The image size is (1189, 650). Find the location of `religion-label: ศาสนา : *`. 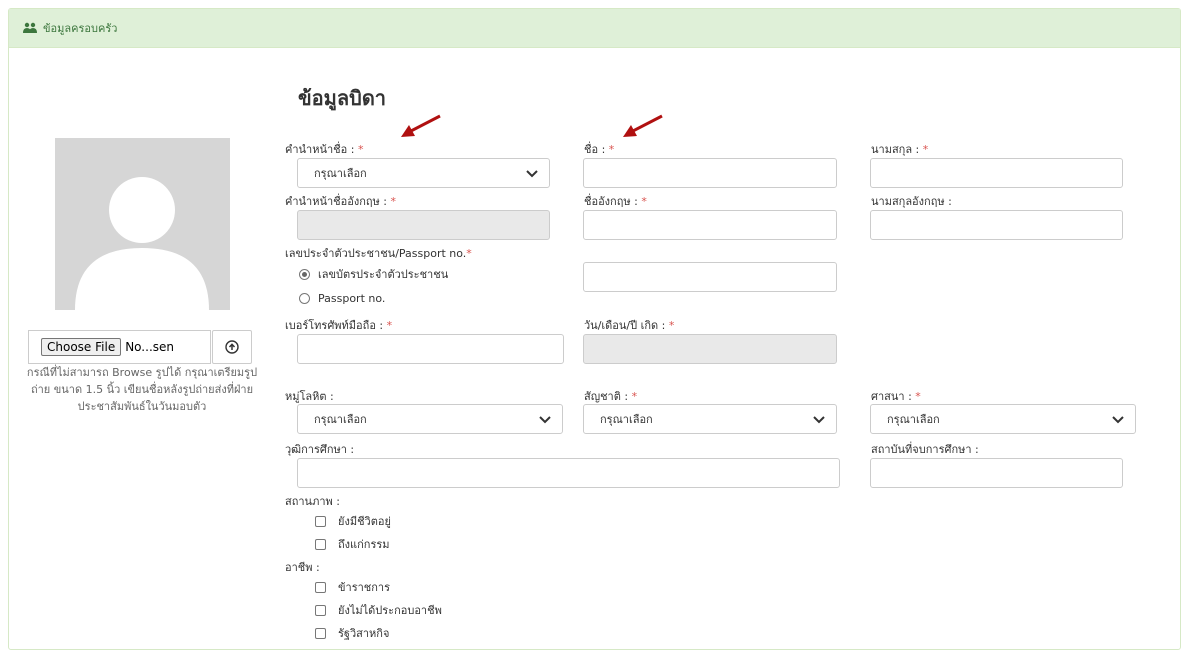

religion-label: ศาสนา : * is located at coordinates (896, 396).